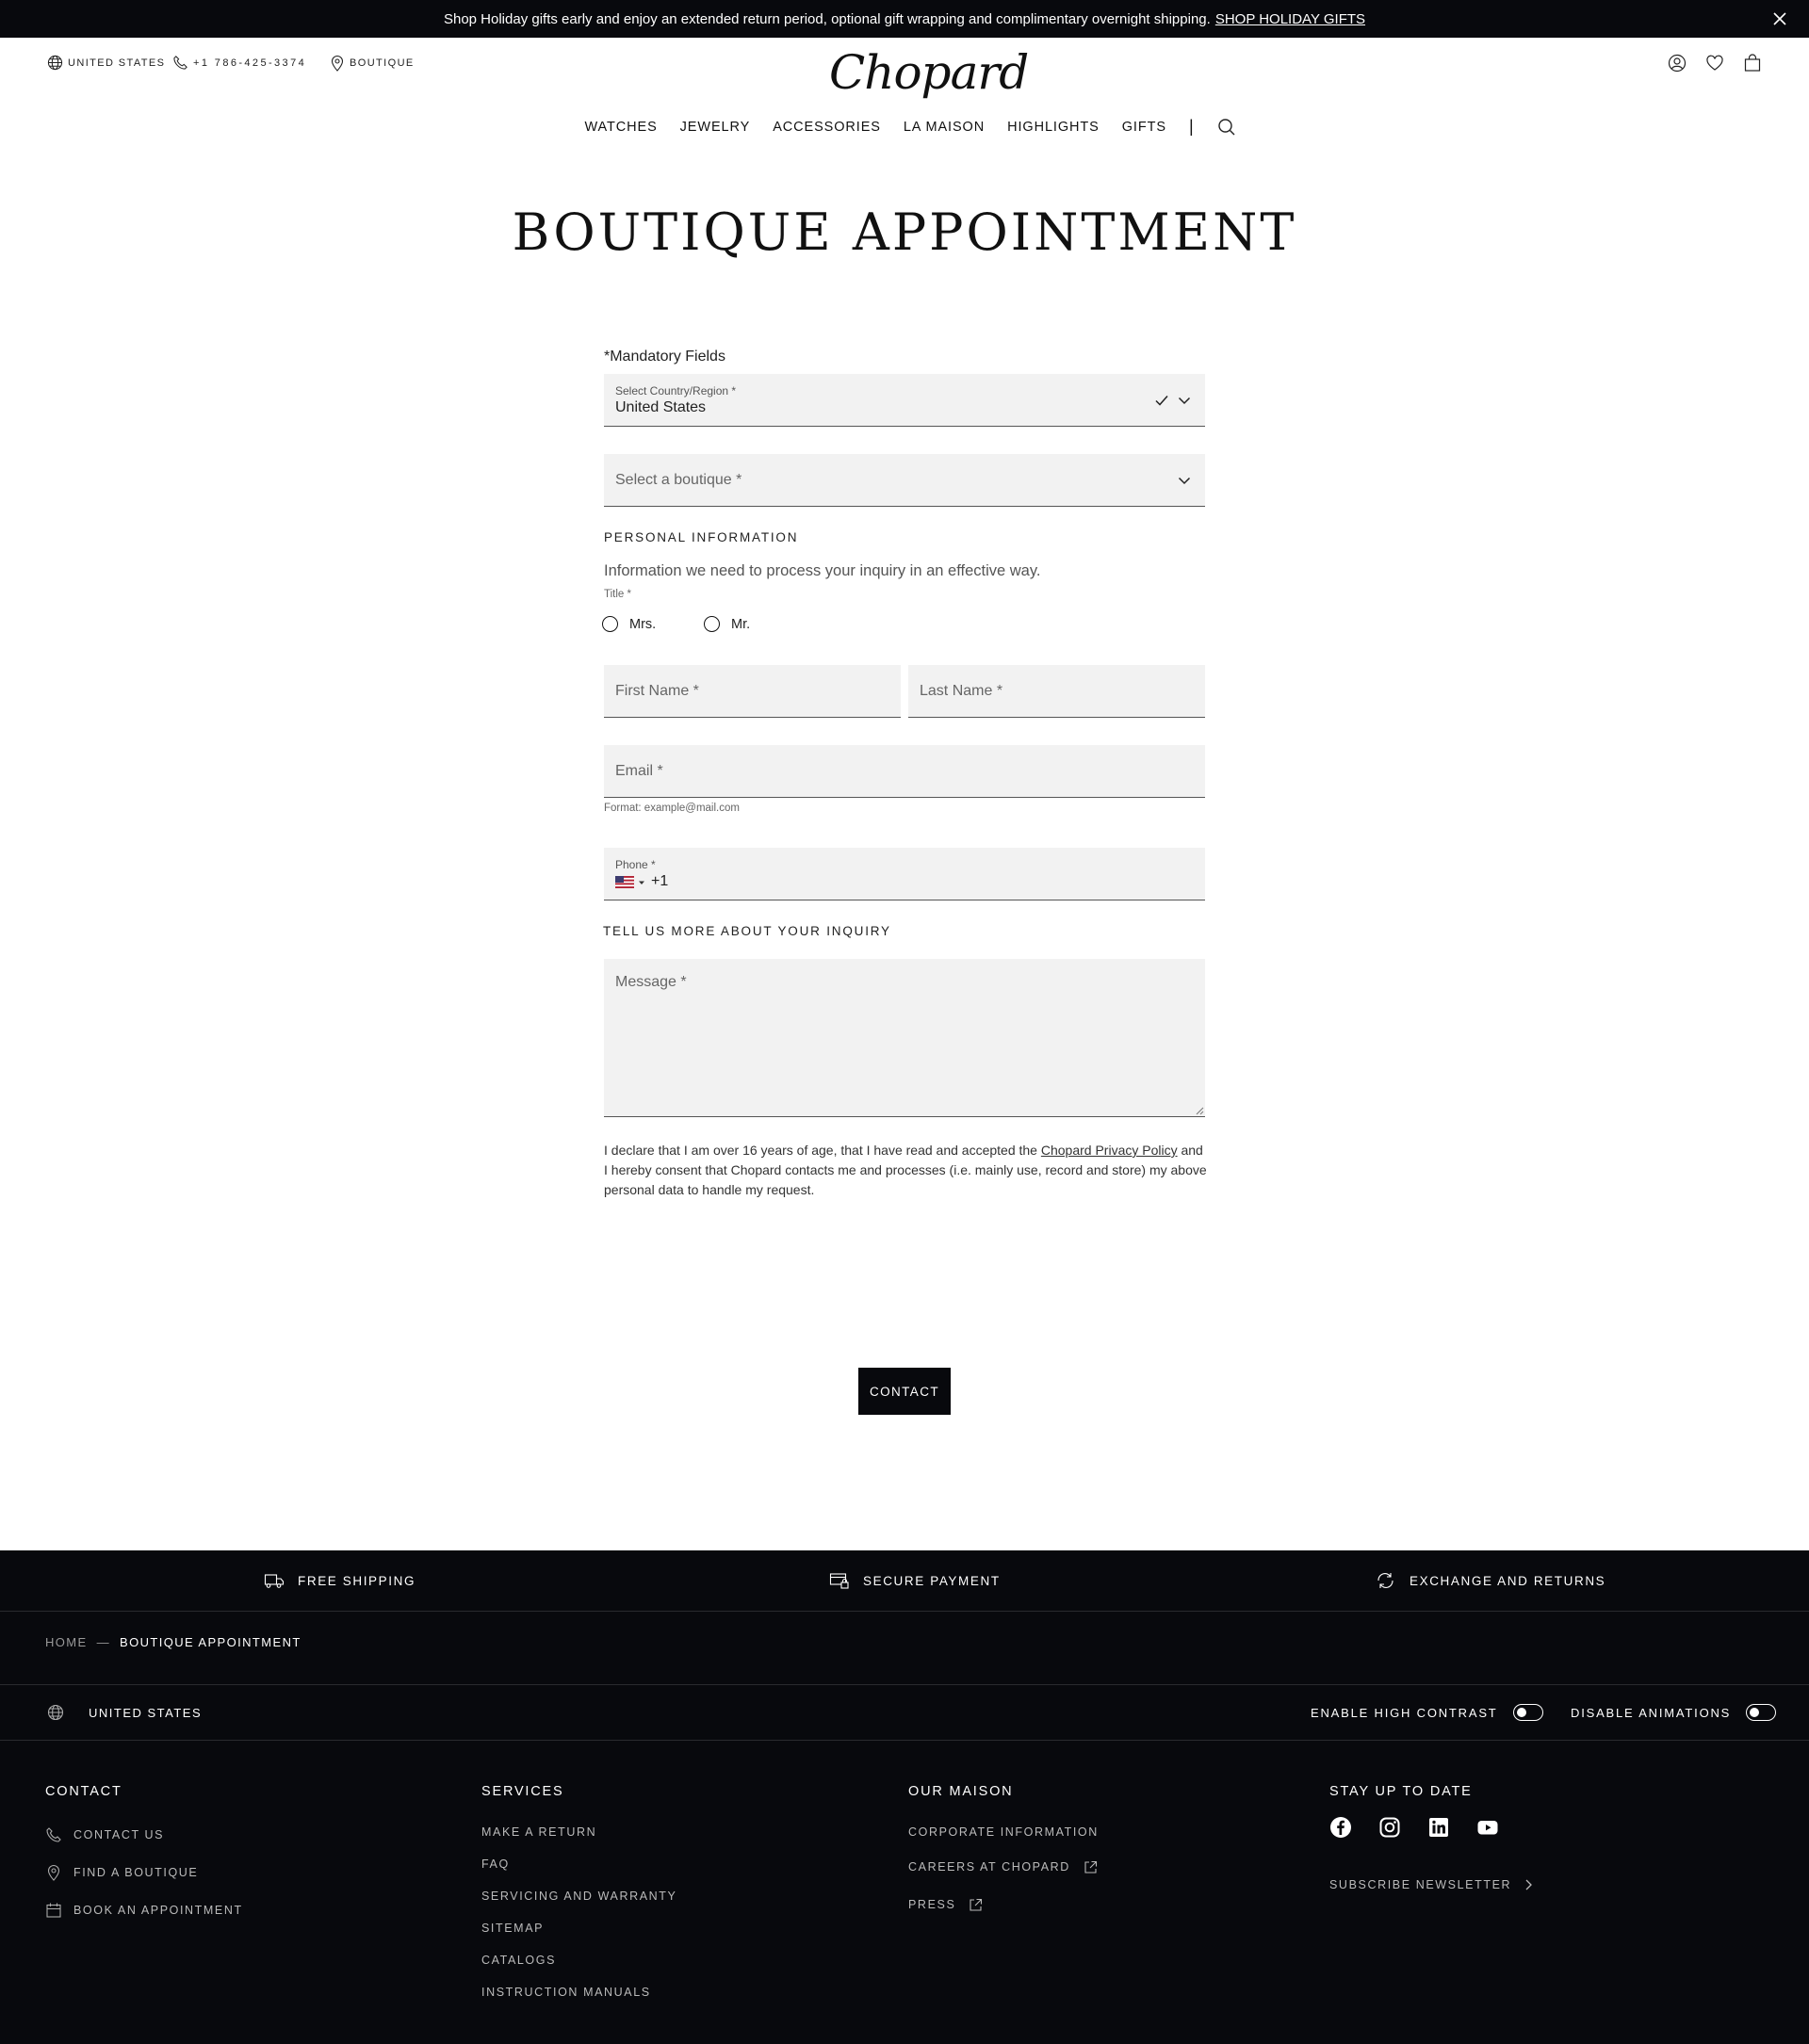  I want to click on globe-icon, so click(55, 63).